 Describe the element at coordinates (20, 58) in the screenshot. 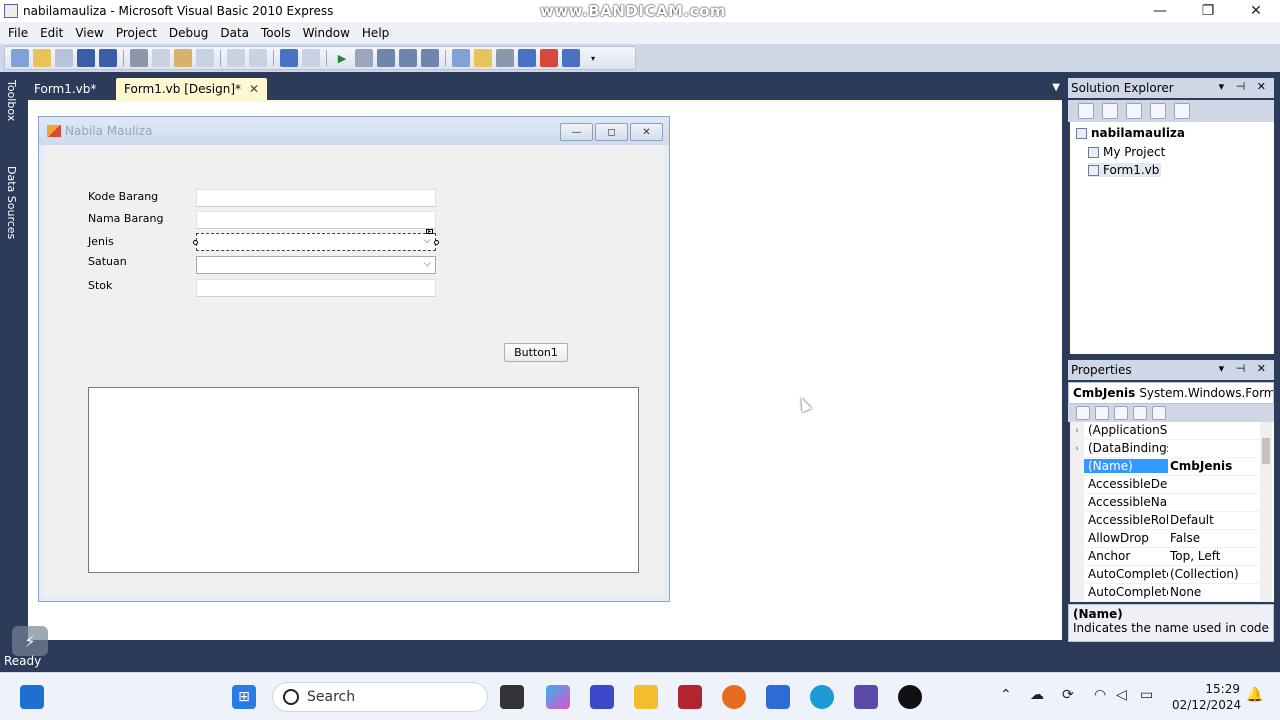

I see `new-project-icon` at that location.